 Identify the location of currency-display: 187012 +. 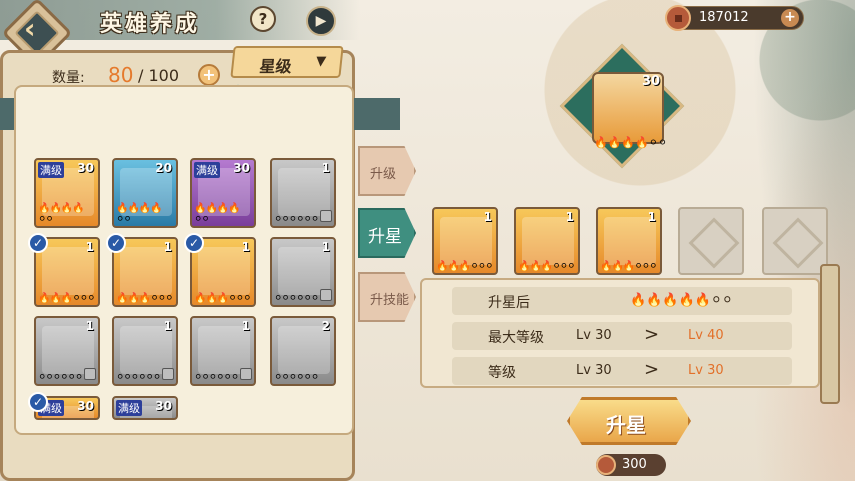
(734, 18).